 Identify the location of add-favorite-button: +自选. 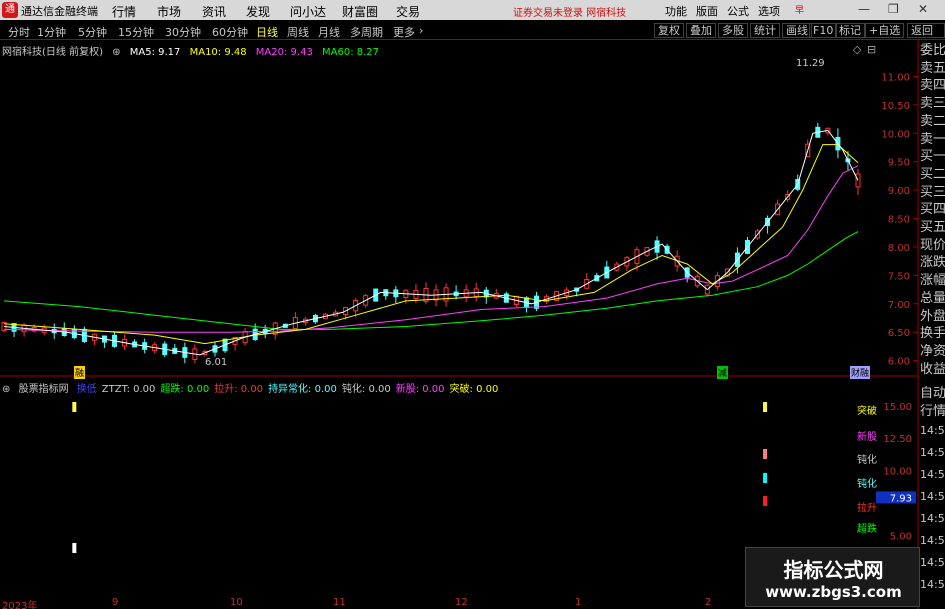
(885, 30).